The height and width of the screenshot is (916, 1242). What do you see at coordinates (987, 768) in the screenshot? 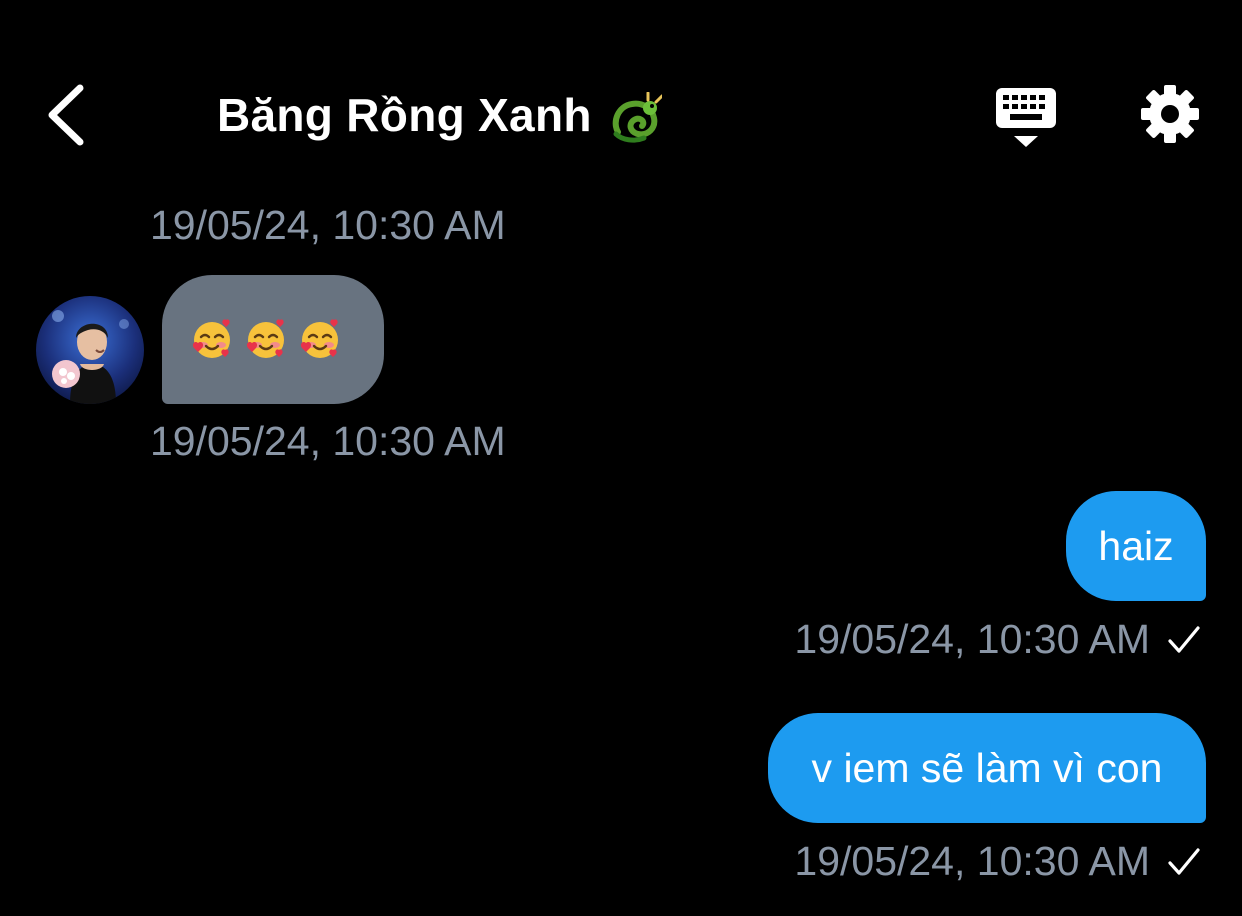
I see `outgoing-message-bubble: v iem sẽ làm vì con` at bounding box center [987, 768].